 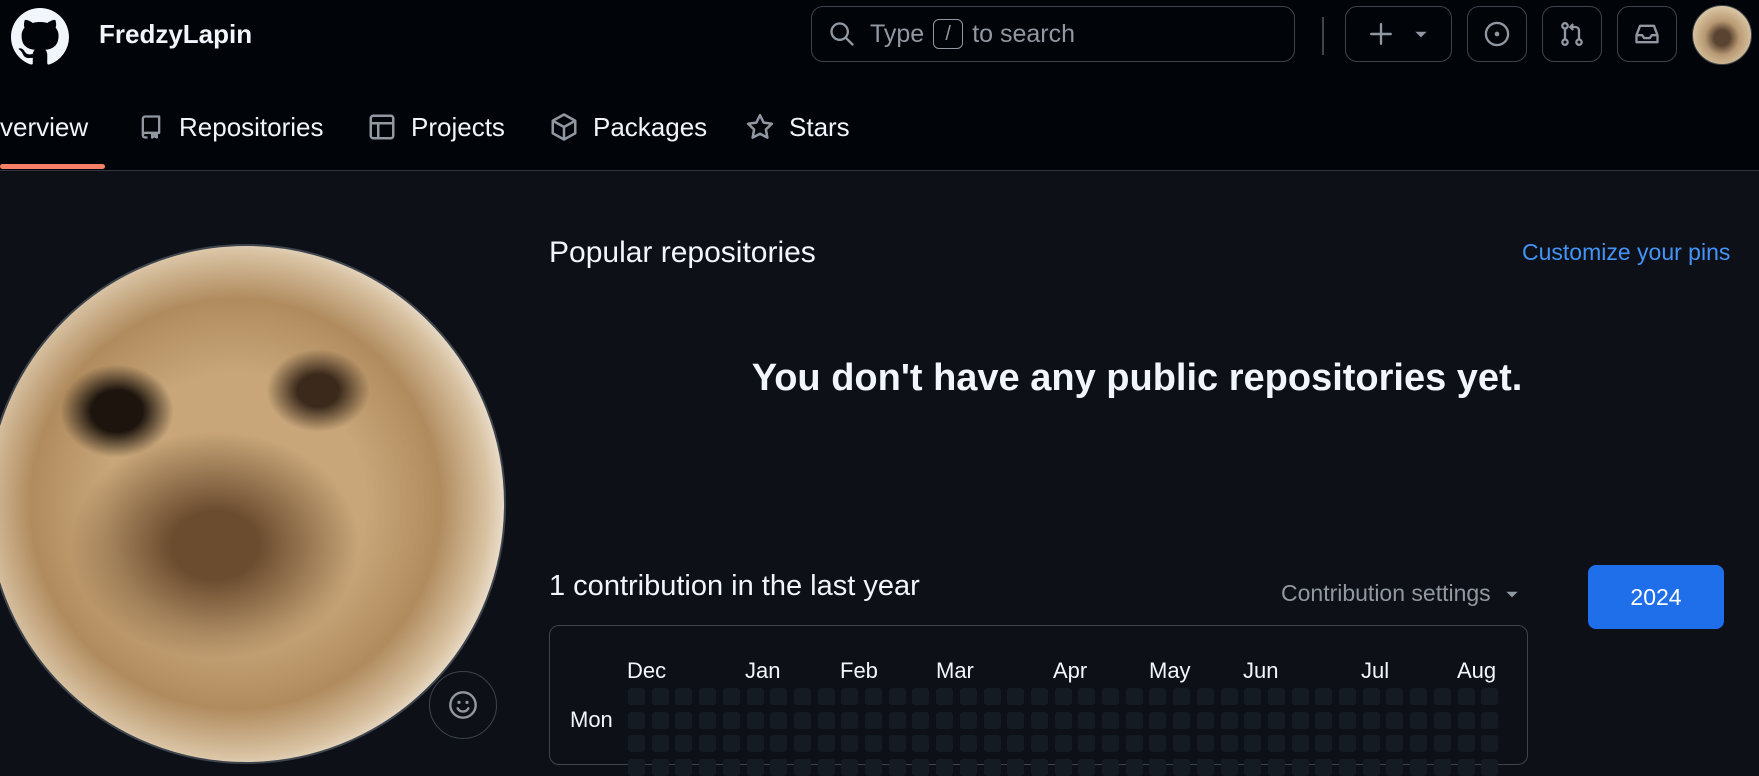 What do you see at coordinates (1497, 34) in the screenshot?
I see `issues-button` at bounding box center [1497, 34].